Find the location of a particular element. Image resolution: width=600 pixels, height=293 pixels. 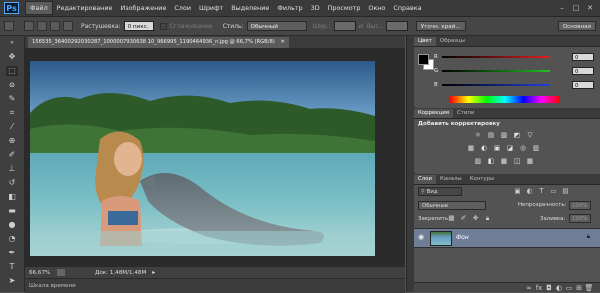

tab-color: Цвет is located at coordinates (425, 41).